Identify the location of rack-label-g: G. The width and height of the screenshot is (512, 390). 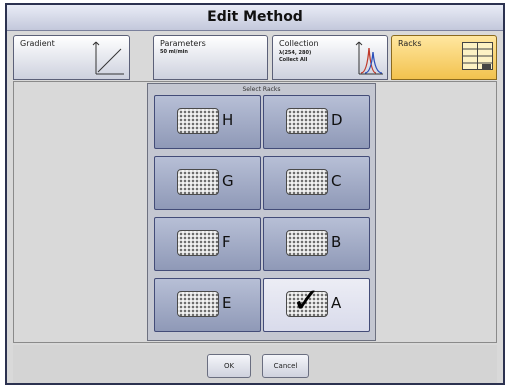
(228, 181).